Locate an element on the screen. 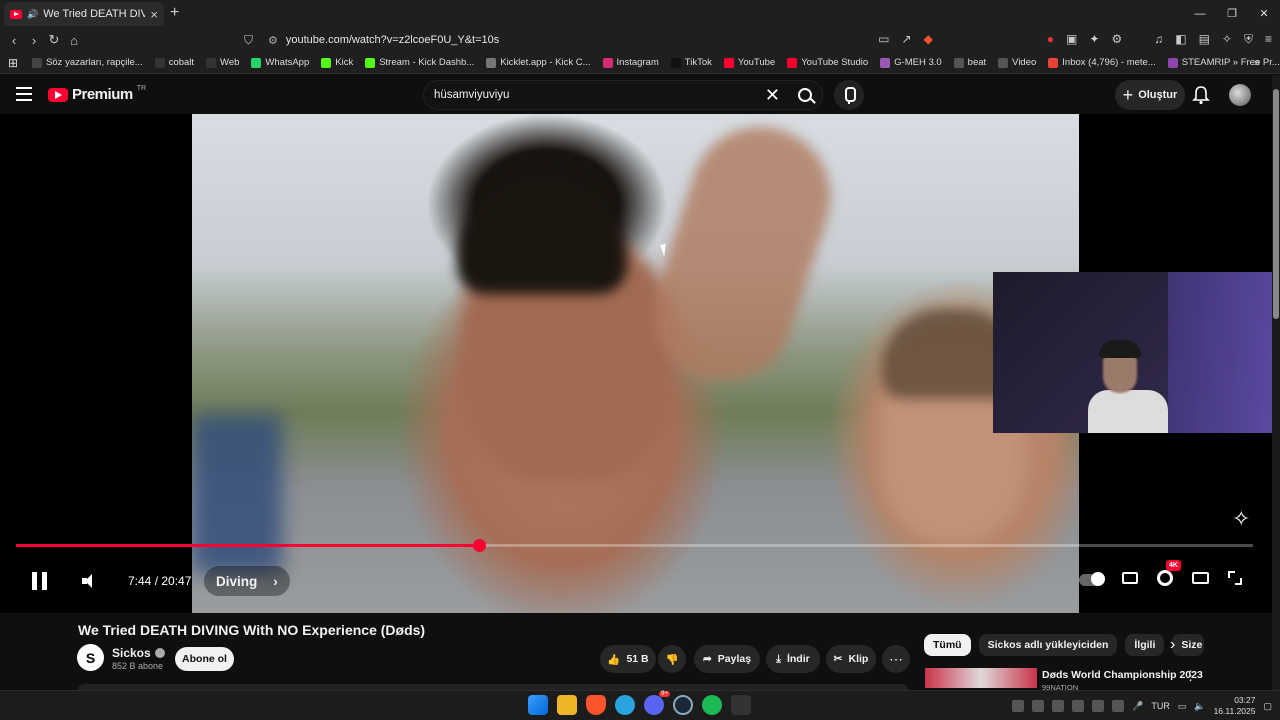  new-tab-button: + is located at coordinates (174, 13).